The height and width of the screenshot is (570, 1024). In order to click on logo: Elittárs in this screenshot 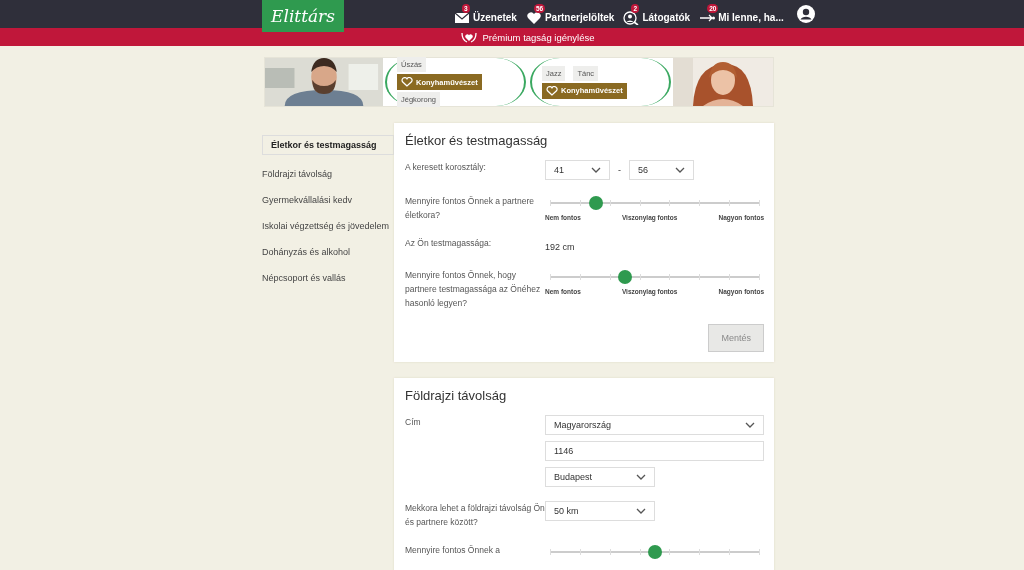, I will do `click(303, 16)`.